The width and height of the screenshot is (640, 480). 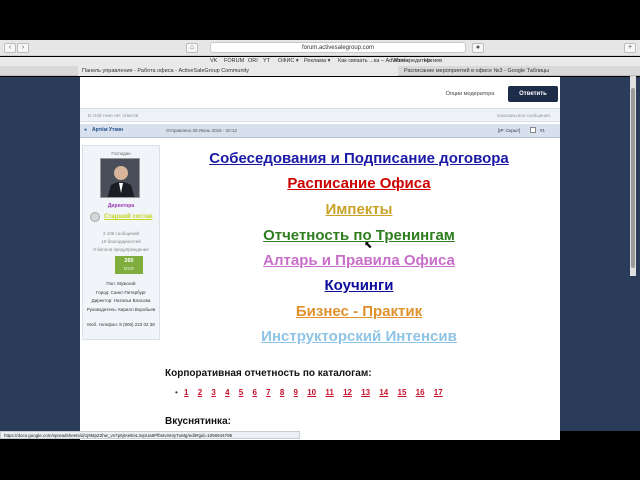 What do you see at coordinates (359, 235) in the screenshot?
I see `link-training-reports: Отчетность по Тренингам` at bounding box center [359, 235].